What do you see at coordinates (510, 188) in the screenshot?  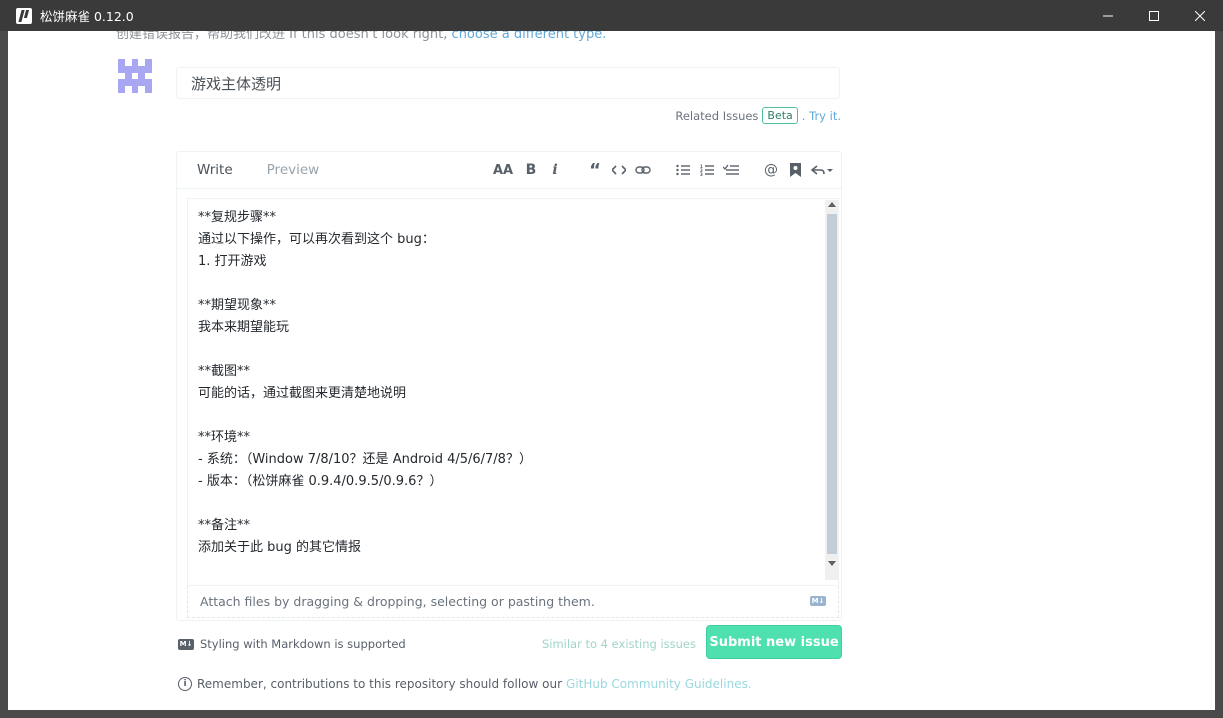 I see `tabs-divider` at bounding box center [510, 188].